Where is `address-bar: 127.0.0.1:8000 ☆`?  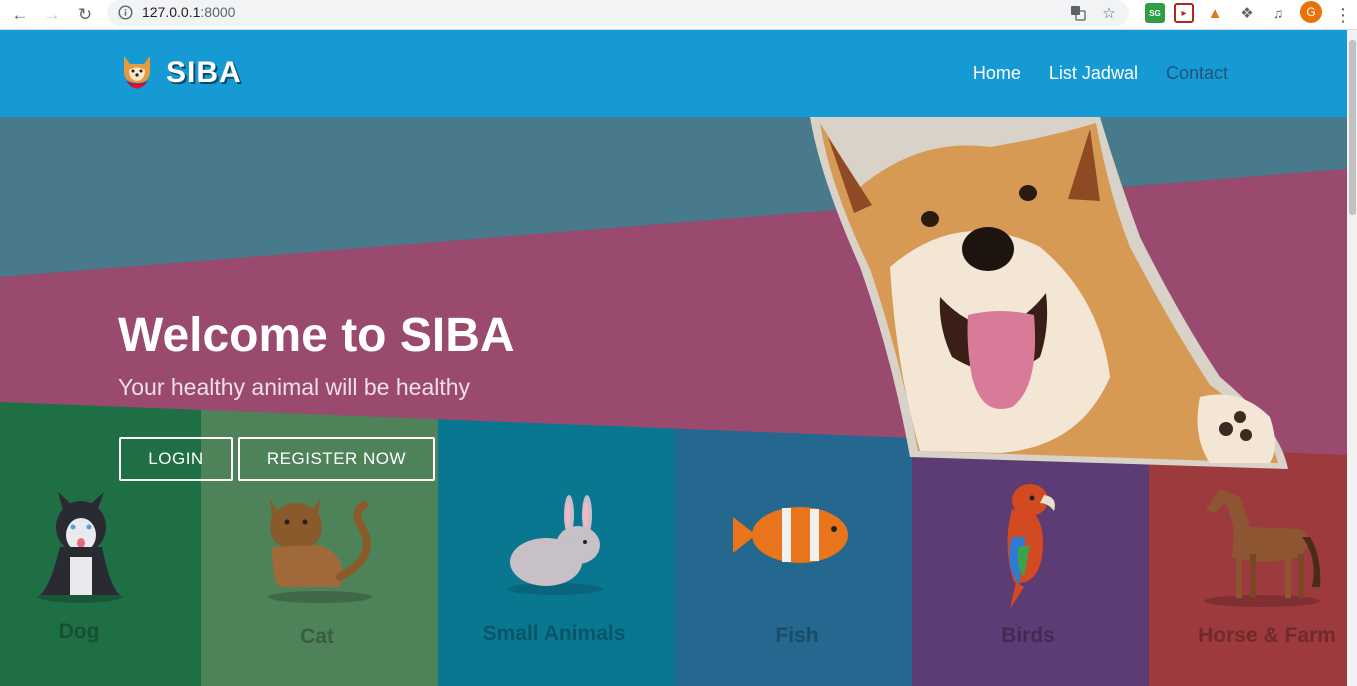
address-bar: 127.0.0.1:8000 ☆ is located at coordinates (618, 13).